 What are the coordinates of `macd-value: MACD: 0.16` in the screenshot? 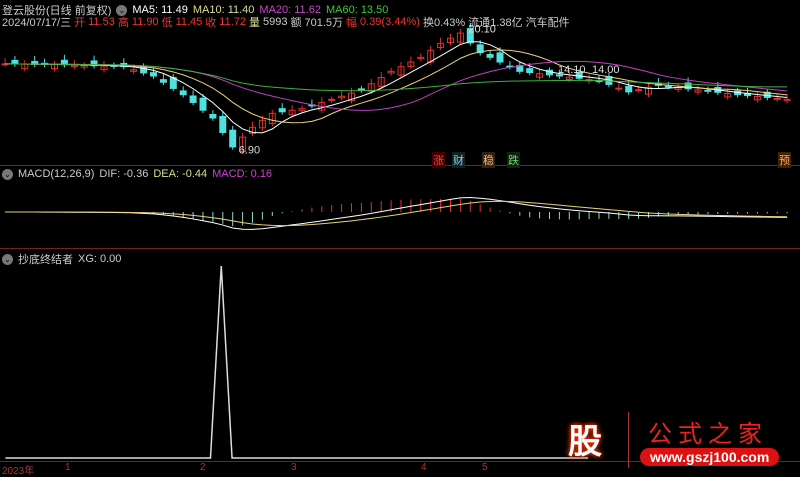 It's located at (242, 174).